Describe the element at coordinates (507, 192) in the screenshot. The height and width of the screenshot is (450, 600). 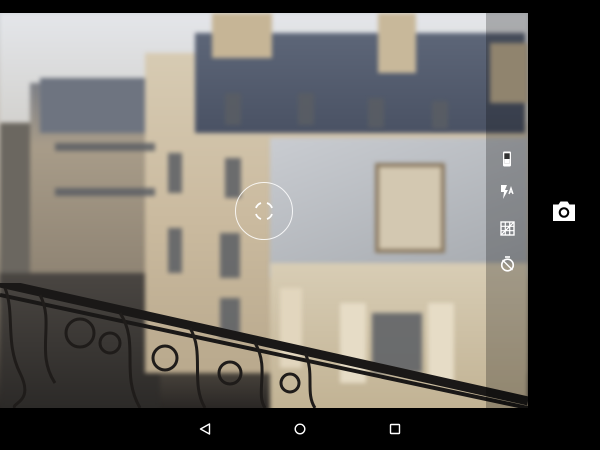
I see `flash-auto-icon` at that location.